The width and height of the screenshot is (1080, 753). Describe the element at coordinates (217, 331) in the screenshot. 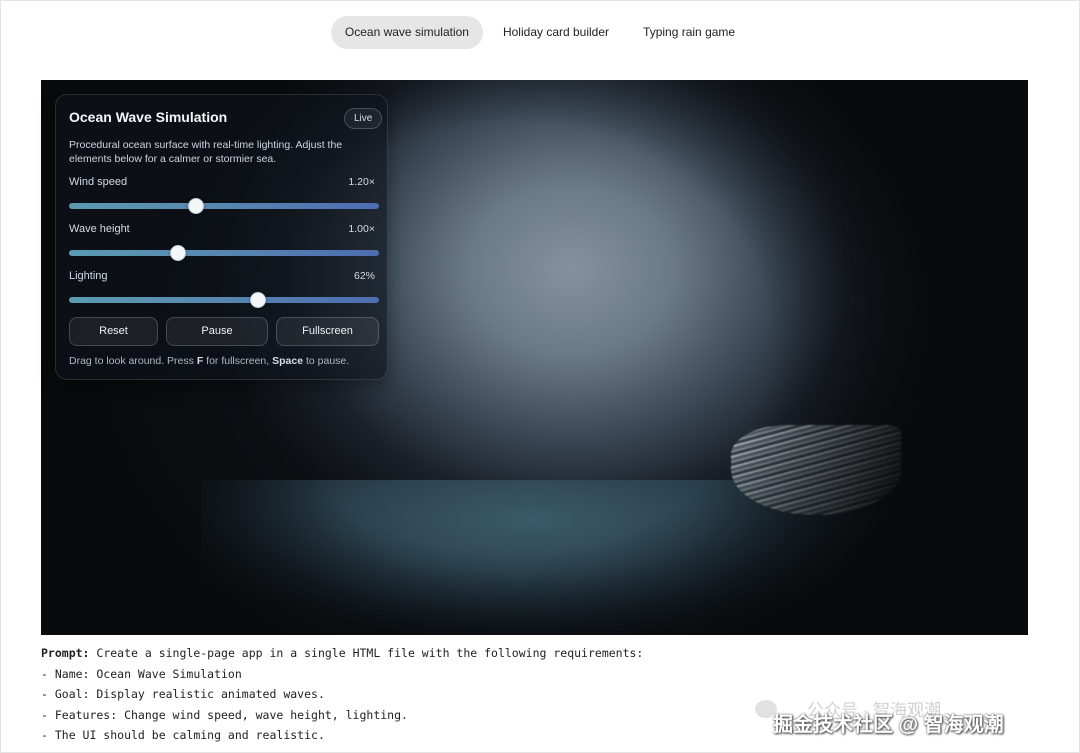

I see `pause-button: Pause` at that location.